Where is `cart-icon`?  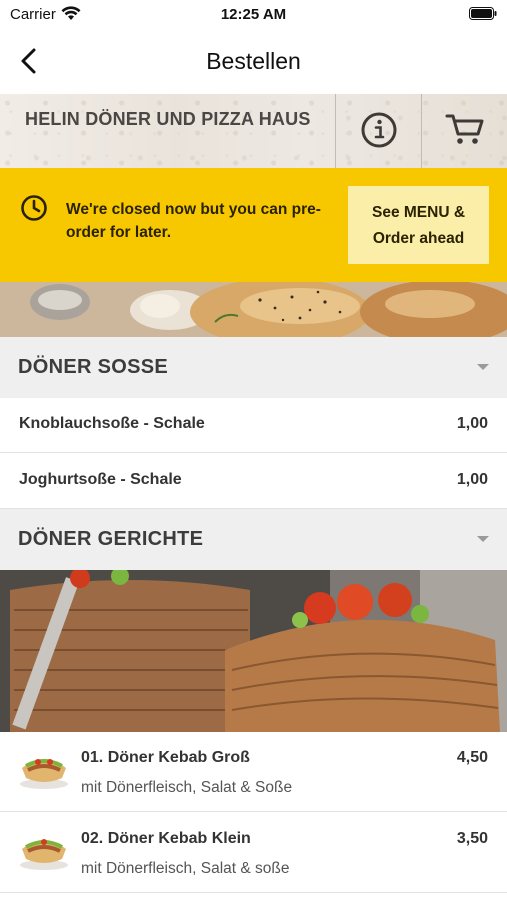 cart-icon is located at coordinates (464, 129).